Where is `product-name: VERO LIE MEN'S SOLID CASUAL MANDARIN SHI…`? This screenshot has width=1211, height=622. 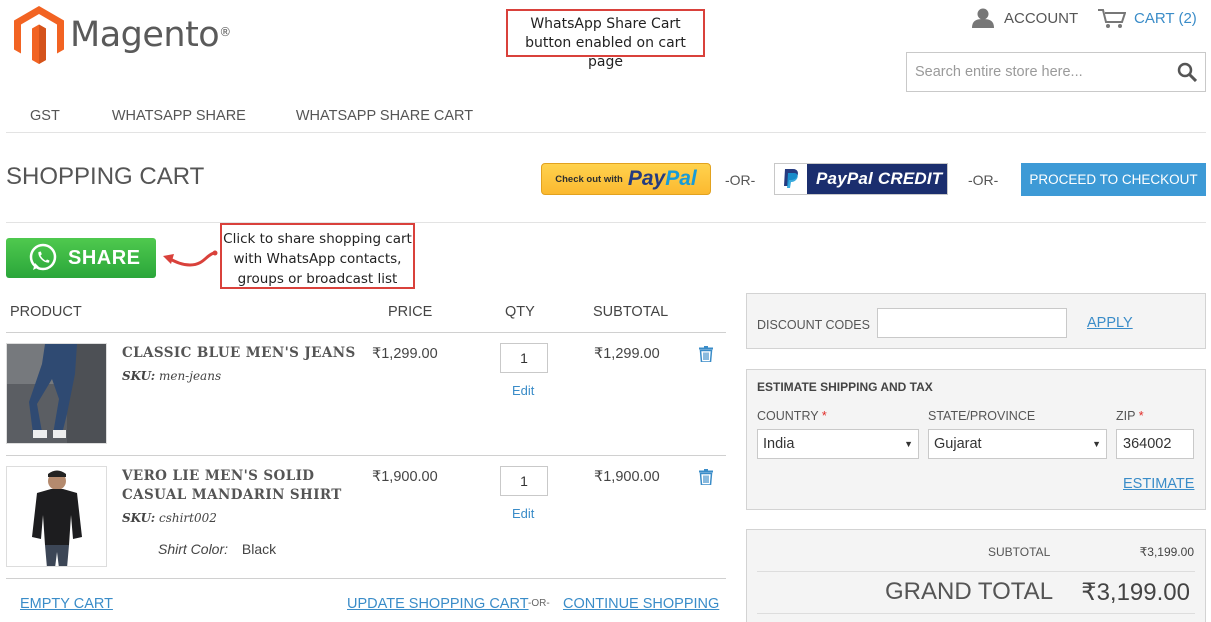
product-name: VERO LIE MEN'S SOLID CASUAL MANDARIN SHI… is located at coordinates (232, 486).